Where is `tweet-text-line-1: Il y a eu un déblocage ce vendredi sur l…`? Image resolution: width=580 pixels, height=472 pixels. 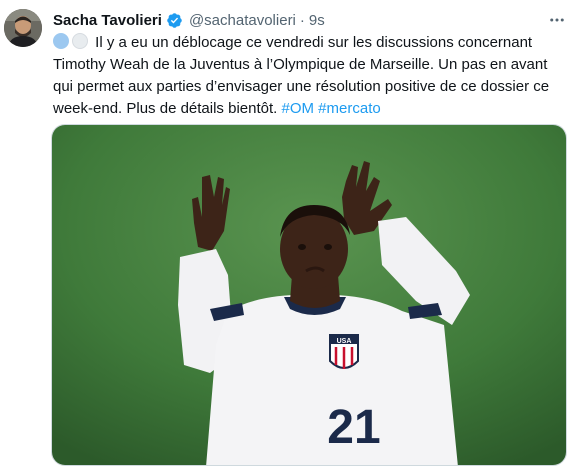 tweet-text-line-1: Il y a eu un déblocage ce vendredi sur l… is located at coordinates (314, 42).